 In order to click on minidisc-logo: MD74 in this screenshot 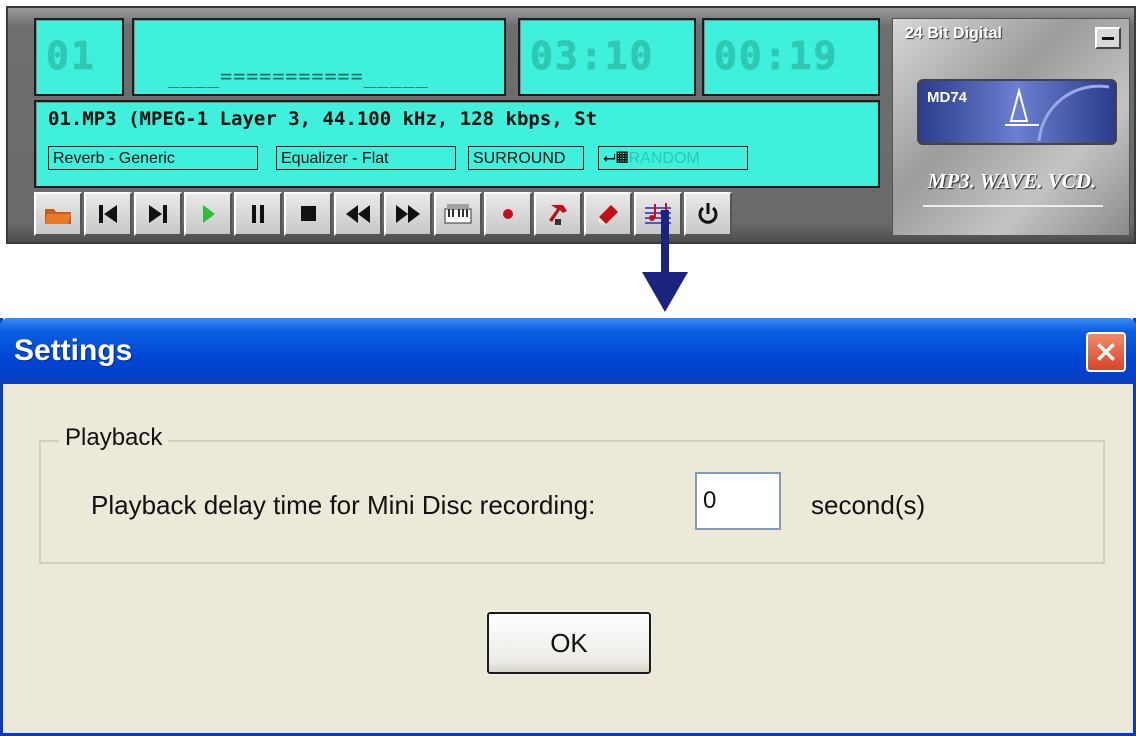, I will do `click(1017, 112)`.